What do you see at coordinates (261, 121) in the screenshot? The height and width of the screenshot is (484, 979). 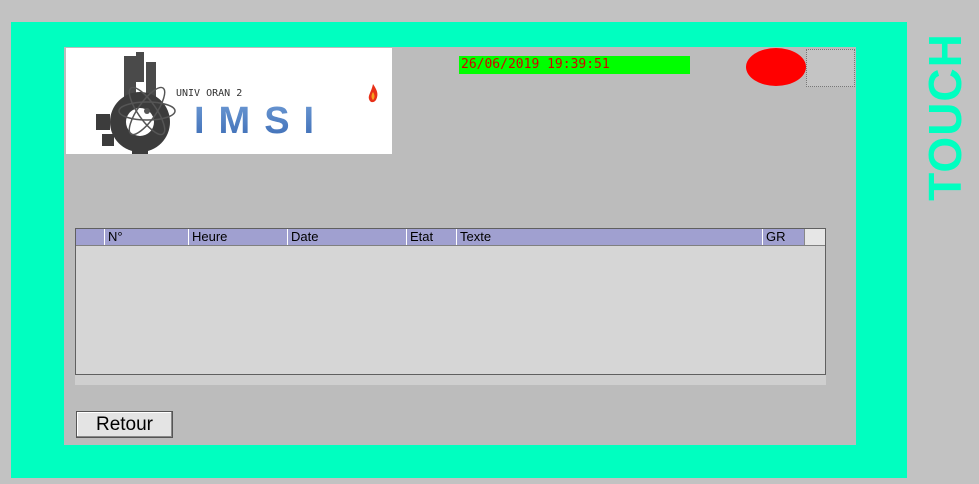 I see `logo-title: IMSI` at bounding box center [261, 121].